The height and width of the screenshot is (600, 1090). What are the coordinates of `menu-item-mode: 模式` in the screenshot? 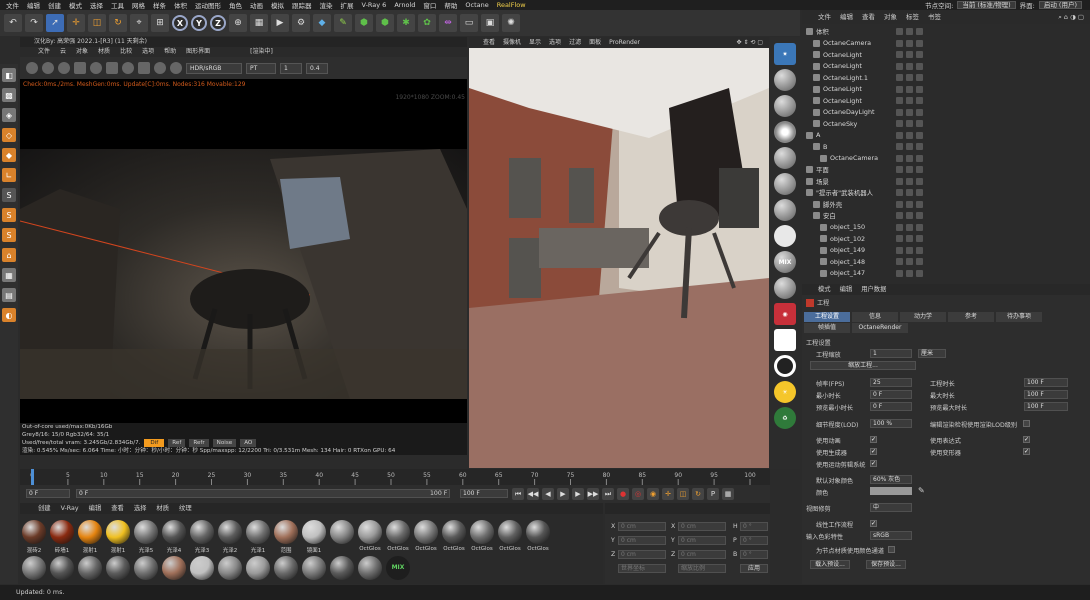 It's located at (75, 5).